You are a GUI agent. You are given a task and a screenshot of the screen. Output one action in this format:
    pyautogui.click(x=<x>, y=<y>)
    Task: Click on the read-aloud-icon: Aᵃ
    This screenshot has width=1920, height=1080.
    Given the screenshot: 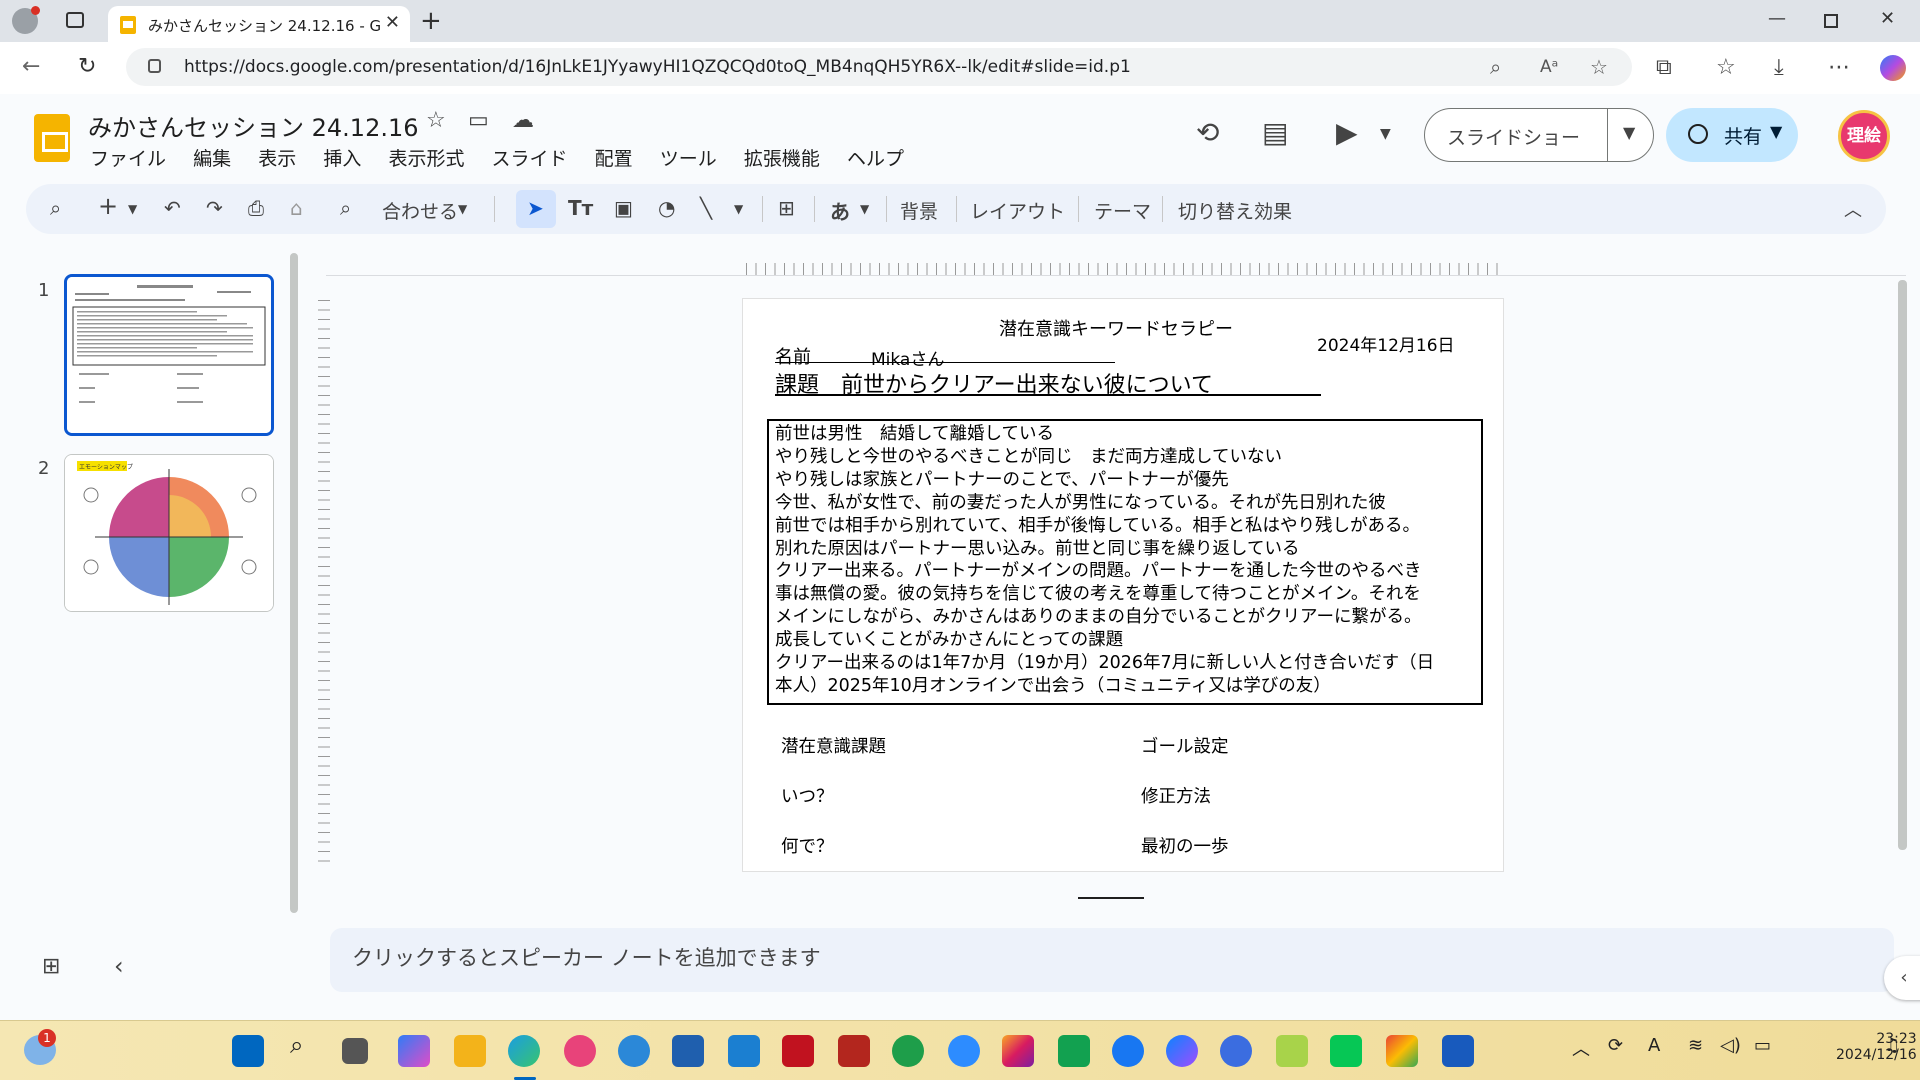 What is the action you would take?
    pyautogui.click(x=1549, y=67)
    